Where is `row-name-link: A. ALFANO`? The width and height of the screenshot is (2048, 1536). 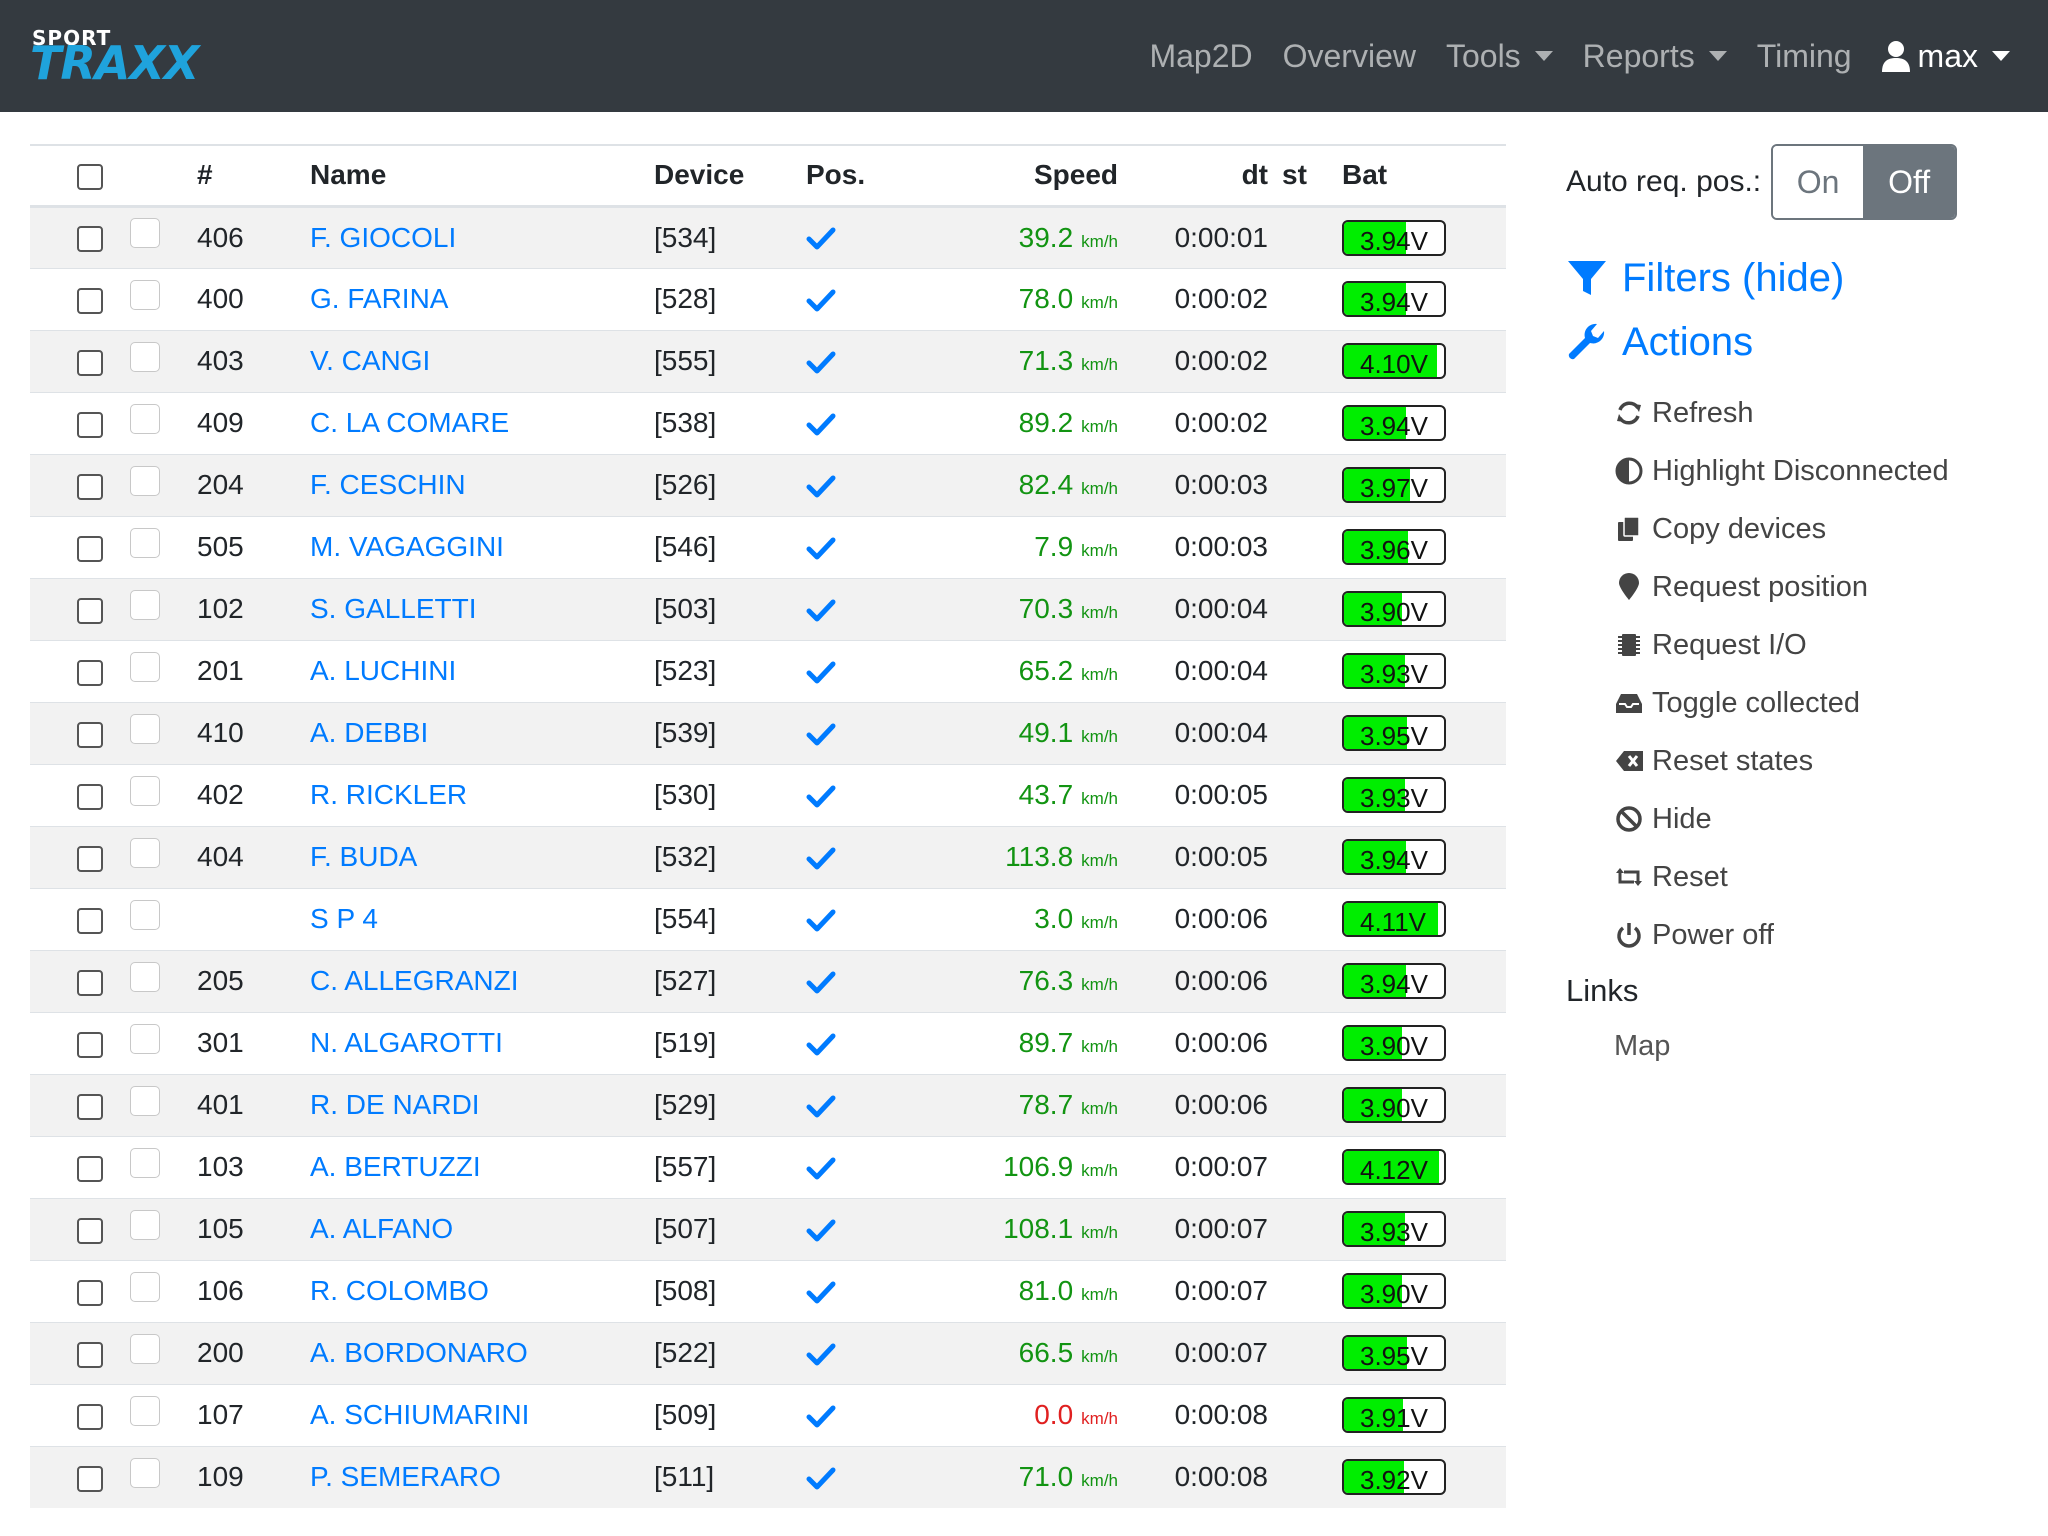 row-name-link: A. ALFANO is located at coordinates (381, 1228).